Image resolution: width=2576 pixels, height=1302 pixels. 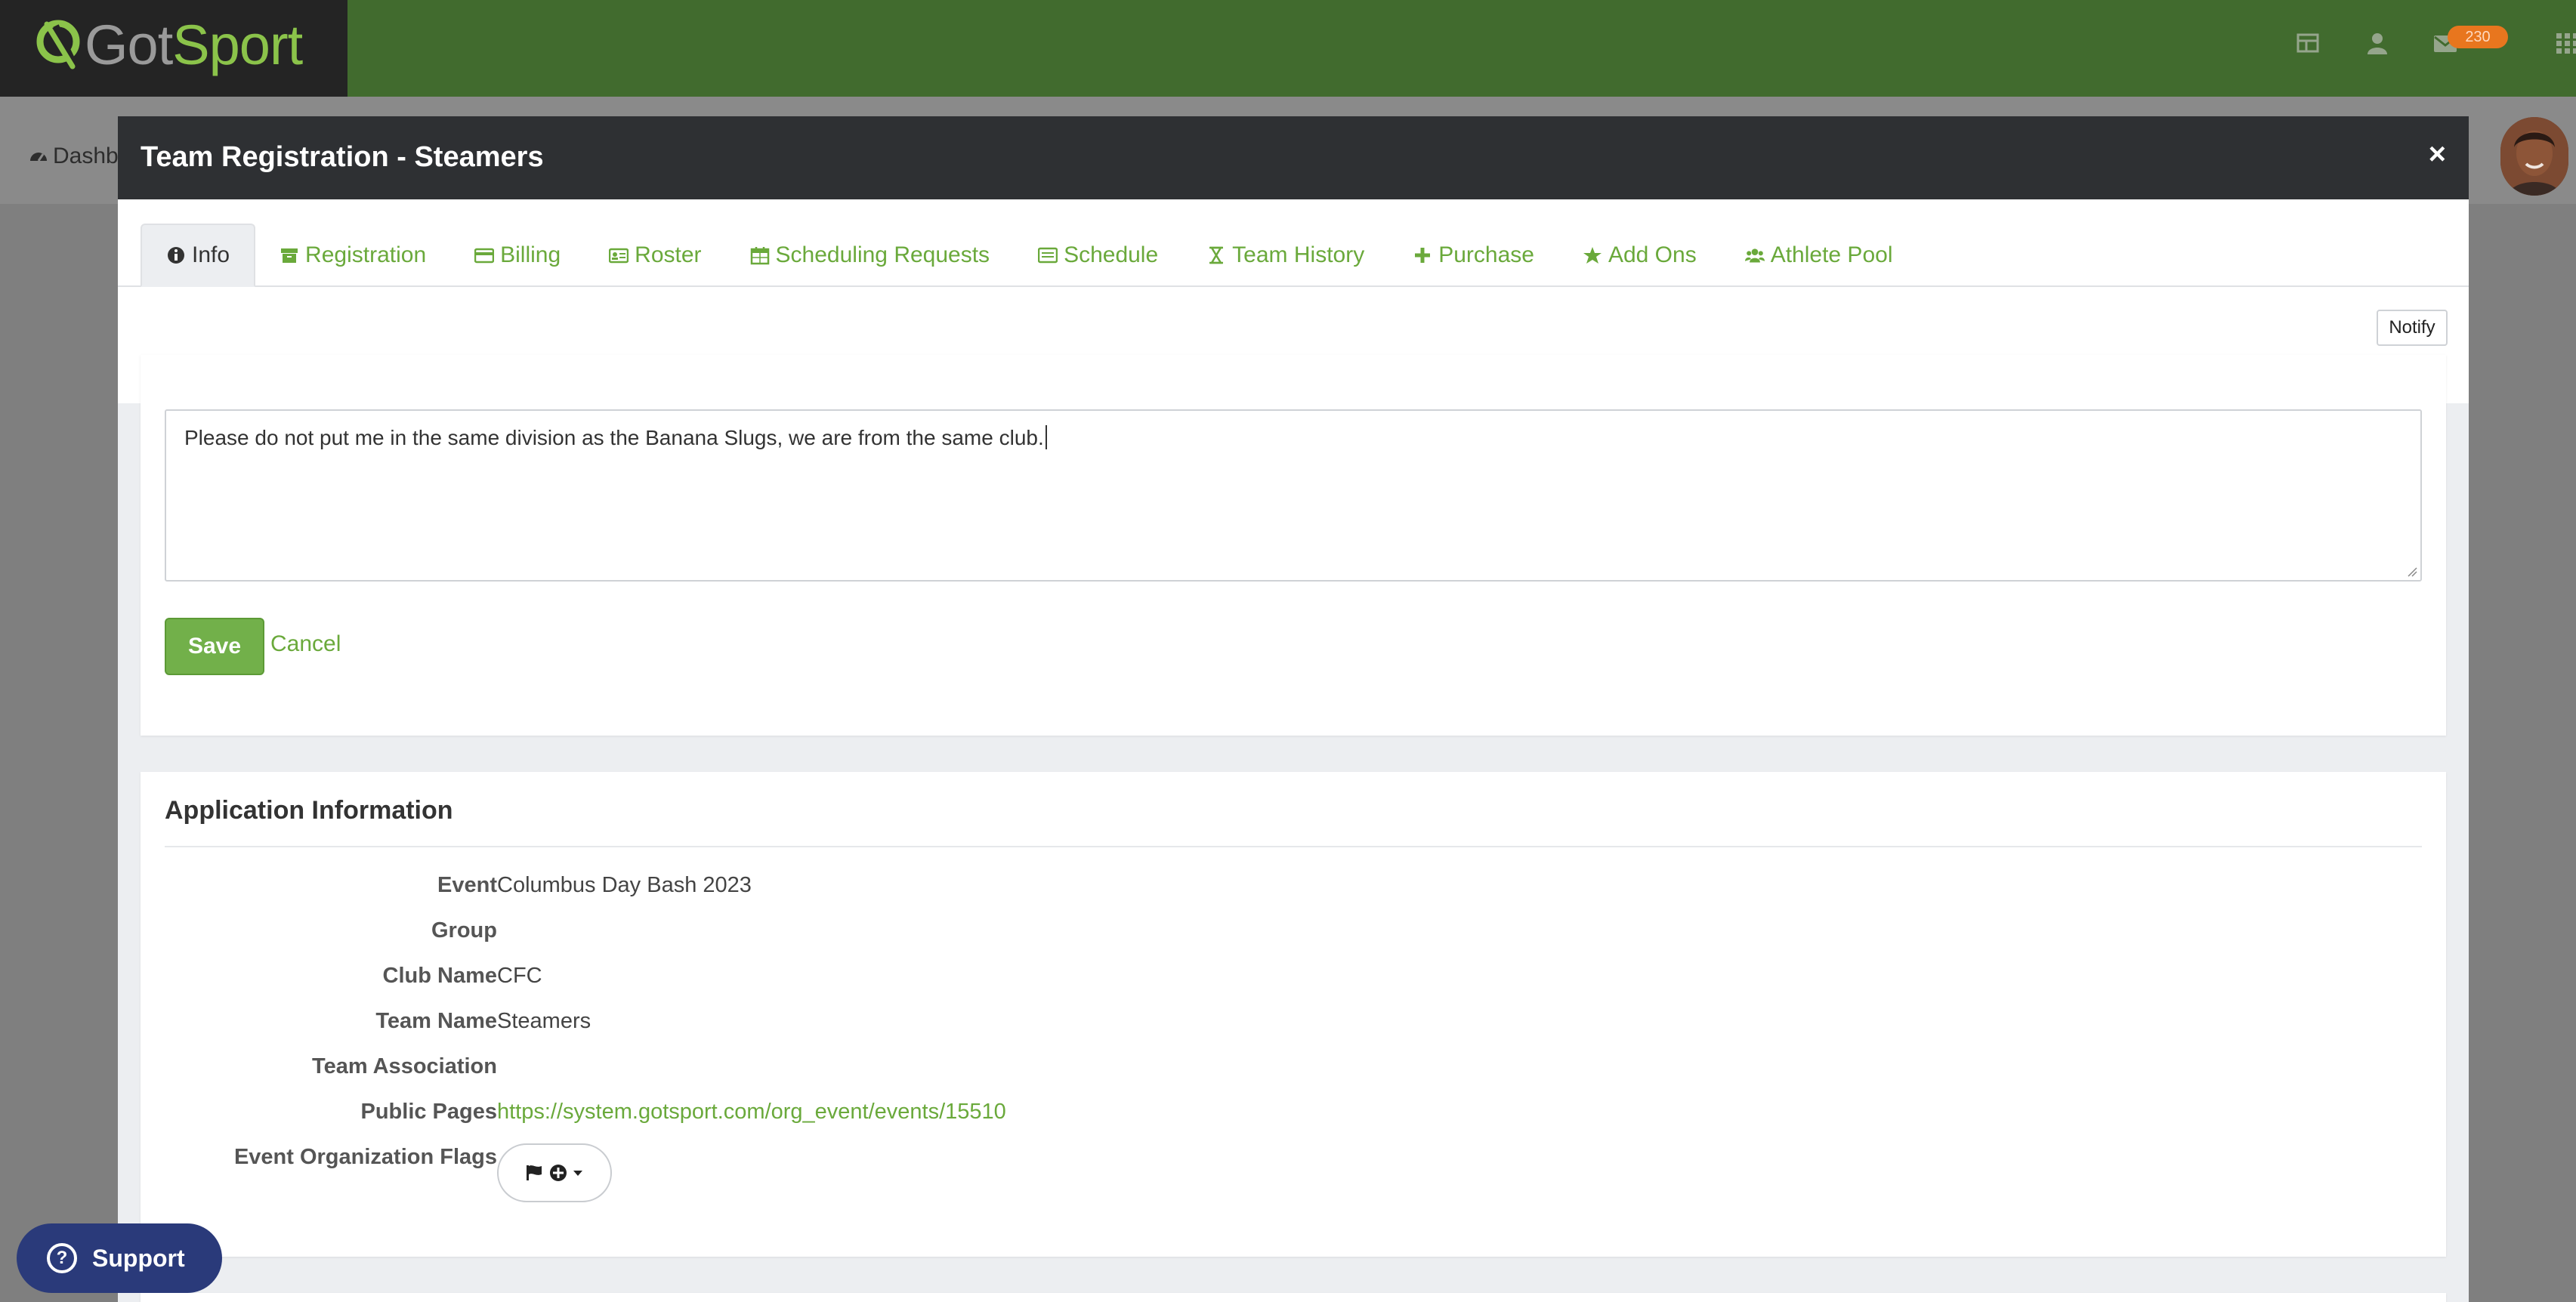 What do you see at coordinates (2412, 328) in the screenshot?
I see `notify-button: Notify` at bounding box center [2412, 328].